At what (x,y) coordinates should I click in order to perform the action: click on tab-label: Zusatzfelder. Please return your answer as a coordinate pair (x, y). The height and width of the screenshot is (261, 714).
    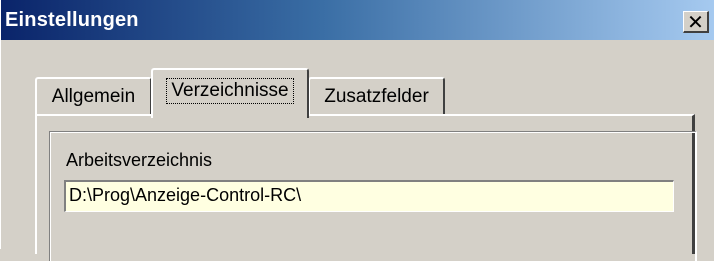
    Looking at the image, I should click on (376, 96).